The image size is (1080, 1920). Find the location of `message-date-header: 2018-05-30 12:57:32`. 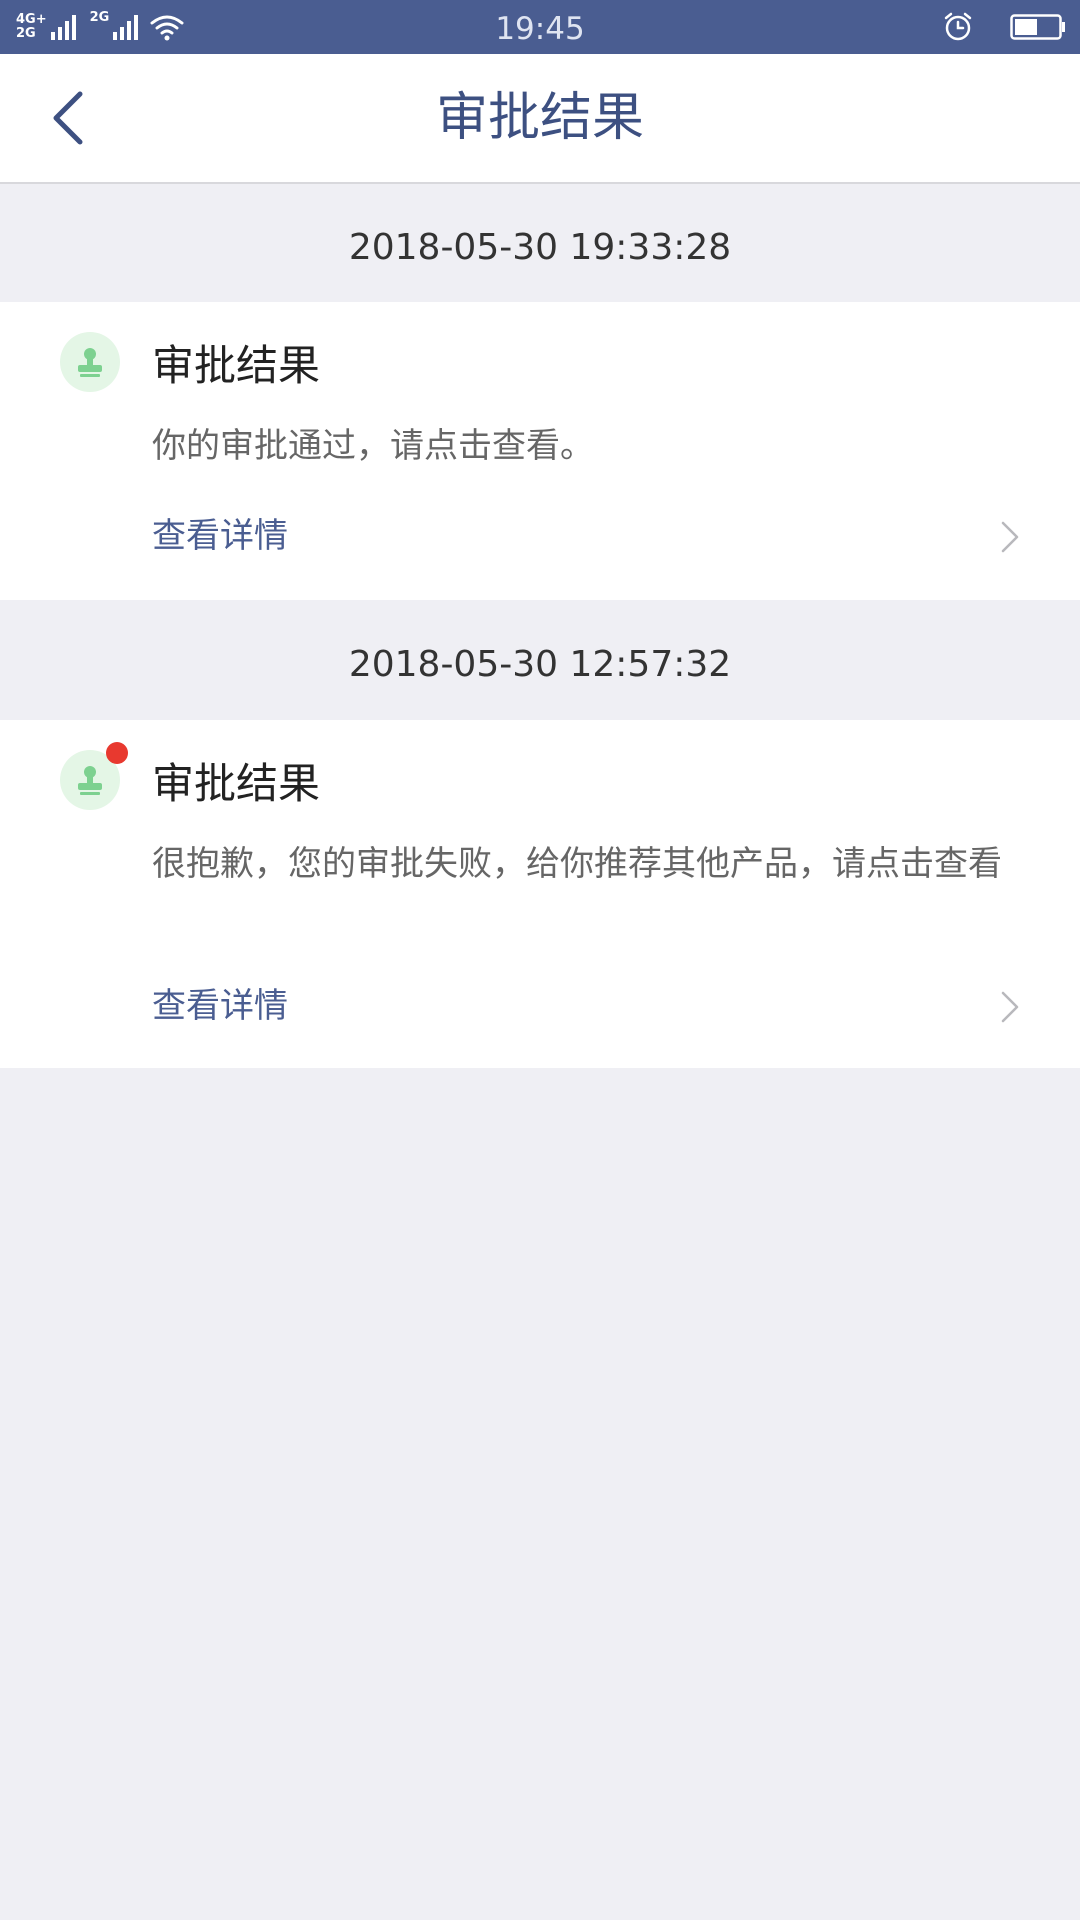

message-date-header: 2018-05-30 12:57:32 is located at coordinates (540, 664).